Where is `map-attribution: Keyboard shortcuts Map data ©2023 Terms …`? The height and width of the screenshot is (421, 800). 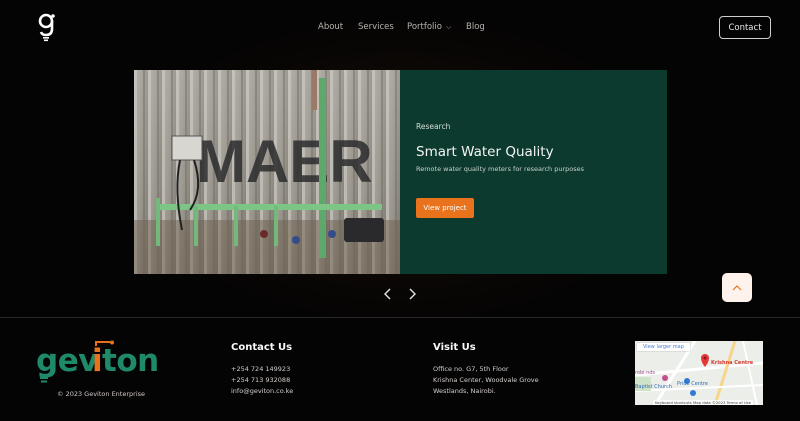 map-attribution: Keyboard shortcuts Map data ©2023 Terms … is located at coordinates (703, 402).